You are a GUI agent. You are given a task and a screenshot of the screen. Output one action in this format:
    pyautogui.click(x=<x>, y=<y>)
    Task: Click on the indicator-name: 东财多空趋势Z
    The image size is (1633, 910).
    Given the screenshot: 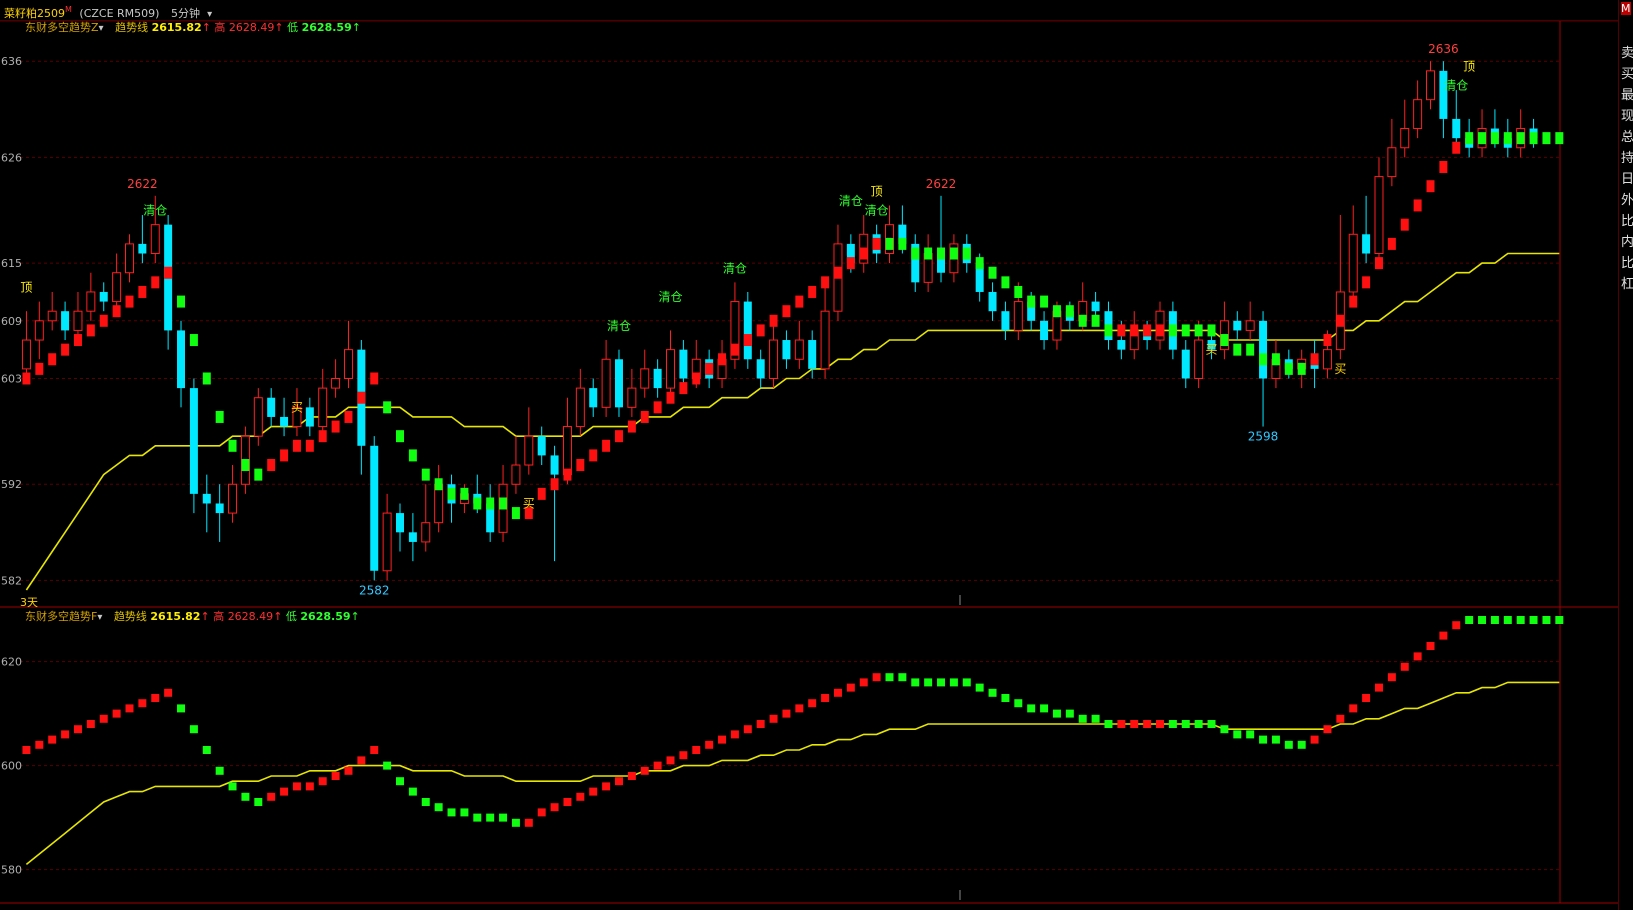 What is the action you would take?
    pyautogui.click(x=62, y=27)
    